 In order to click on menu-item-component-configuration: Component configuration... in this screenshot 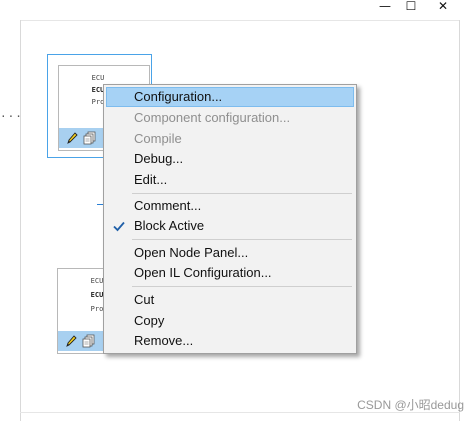, I will do `click(230, 118)`.